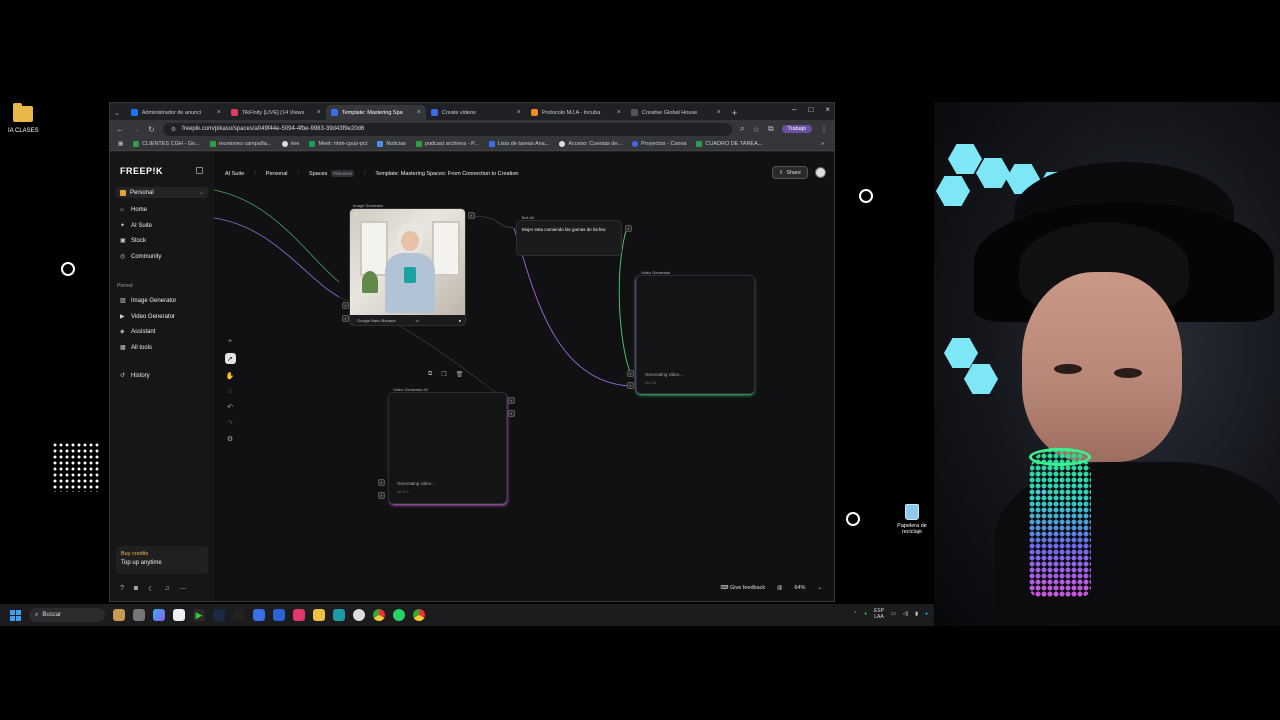 This screenshot has width=1280, height=720. Describe the element at coordinates (576, 112) in the screenshot. I see `browser-tab: Protocolo MJ.A - Incuba ×` at that location.